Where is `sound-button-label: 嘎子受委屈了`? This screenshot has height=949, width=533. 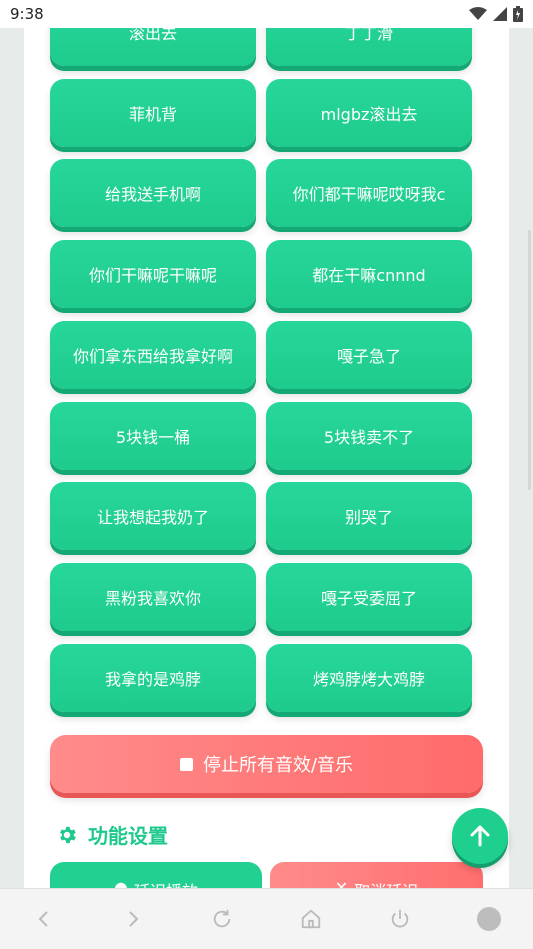
sound-button-label: 嘎子受委屈了 is located at coordinates (368, 598).